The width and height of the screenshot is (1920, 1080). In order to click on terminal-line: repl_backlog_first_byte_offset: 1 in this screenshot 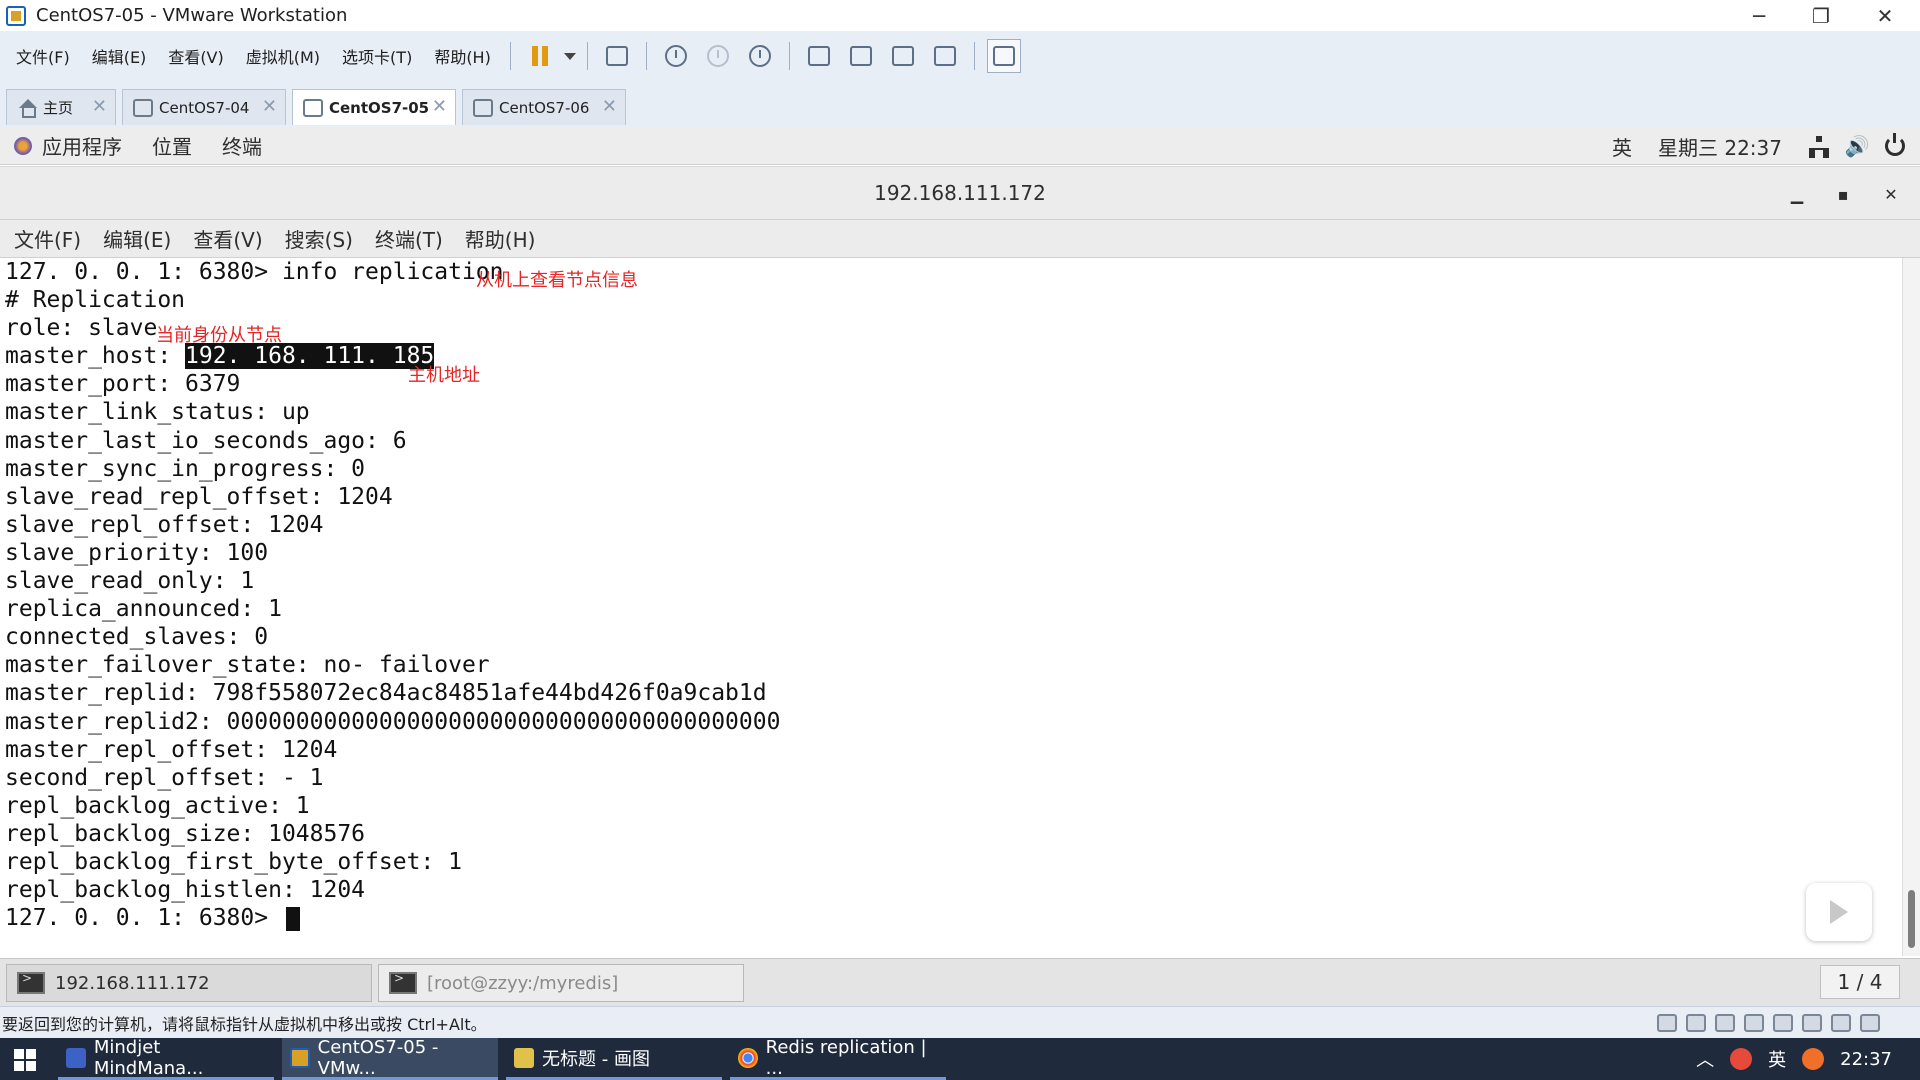, I will do `click(233, 861)`.